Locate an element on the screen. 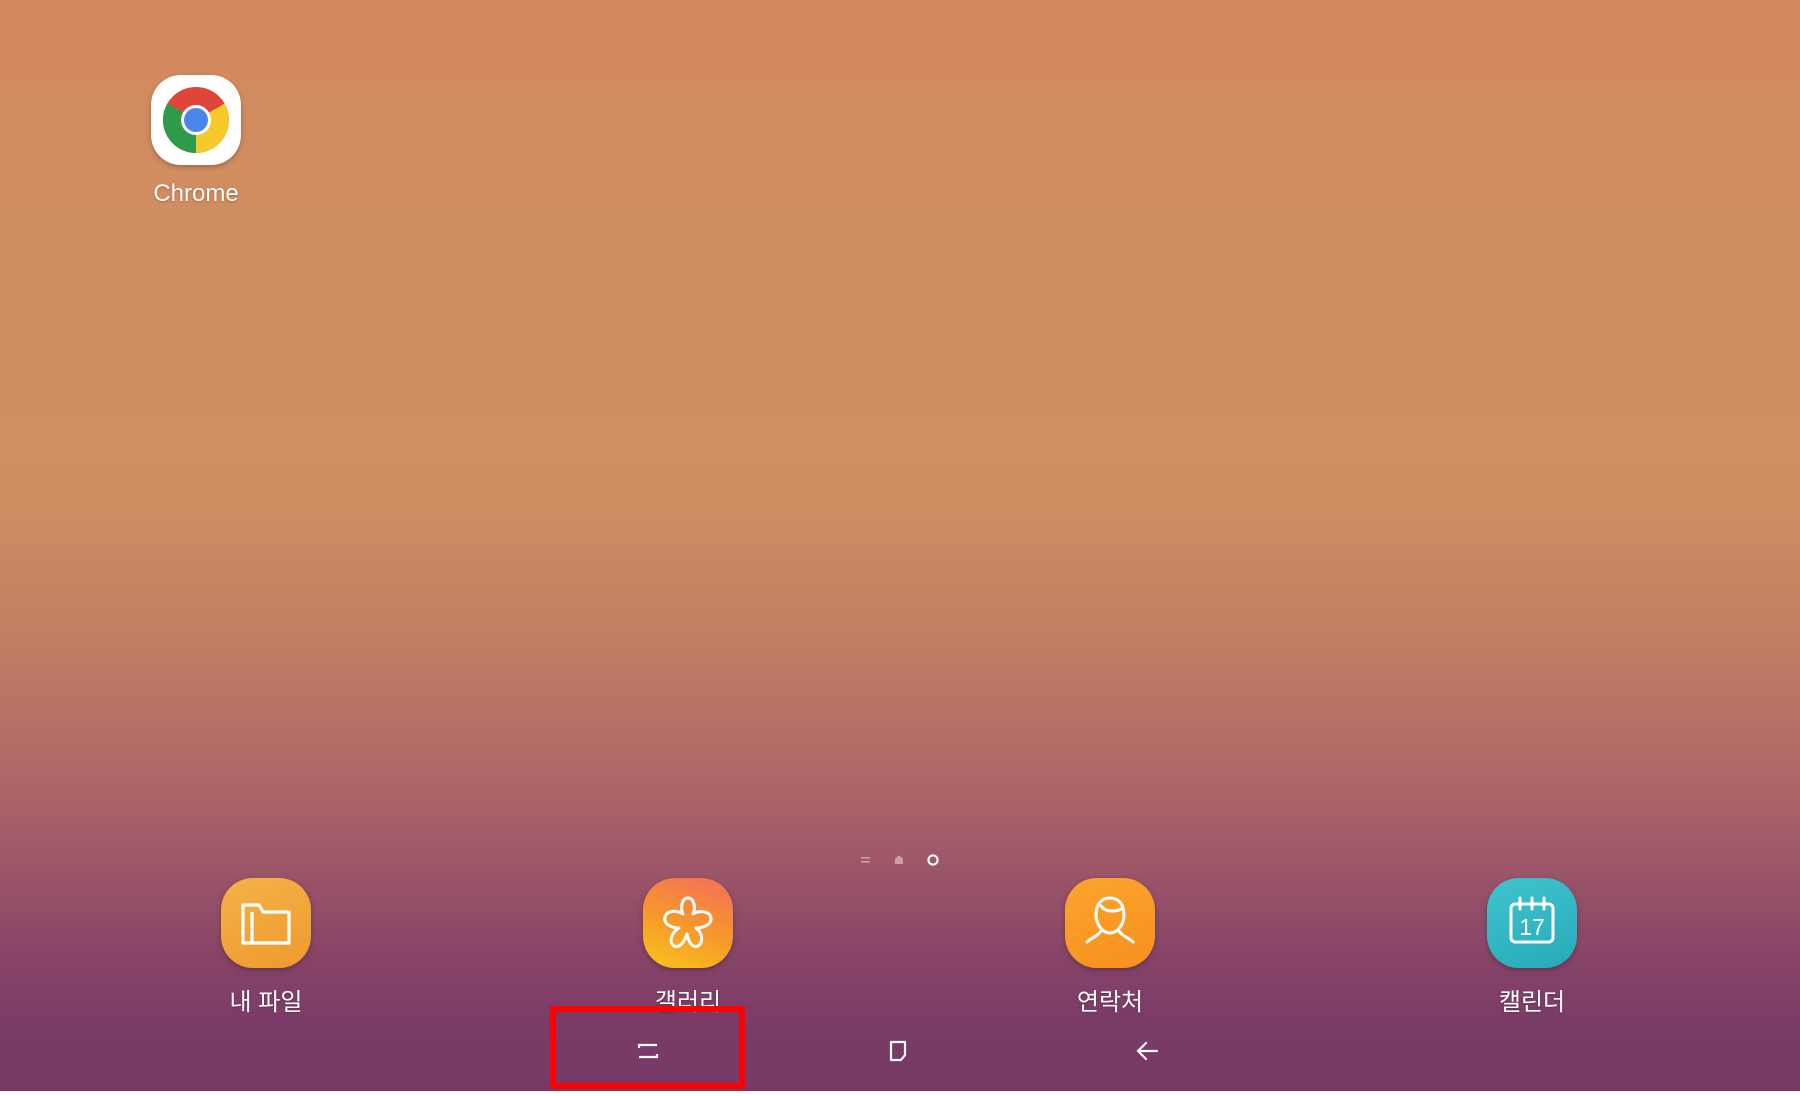 The image size is (1800, 1096). page-indicator is located at coordinates (901, 860).